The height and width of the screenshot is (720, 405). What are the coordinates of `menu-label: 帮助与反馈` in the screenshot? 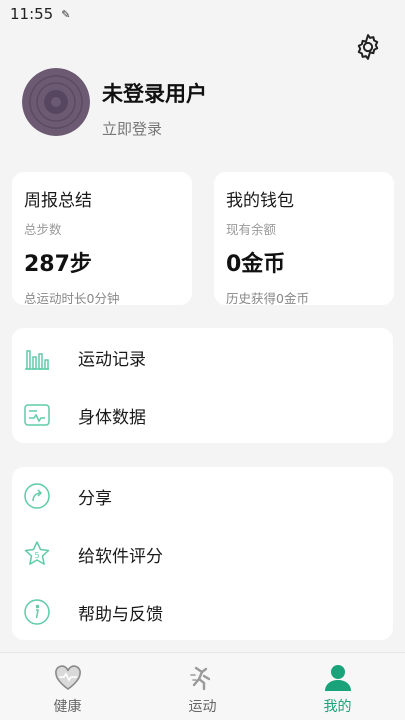 It's located at (120, 614).